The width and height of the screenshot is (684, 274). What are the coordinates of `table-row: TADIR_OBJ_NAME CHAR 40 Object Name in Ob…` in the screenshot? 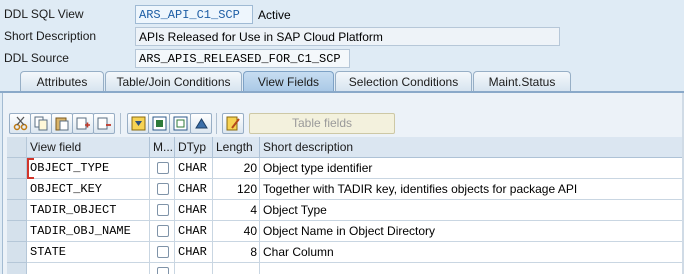 It's located at (345, 231).